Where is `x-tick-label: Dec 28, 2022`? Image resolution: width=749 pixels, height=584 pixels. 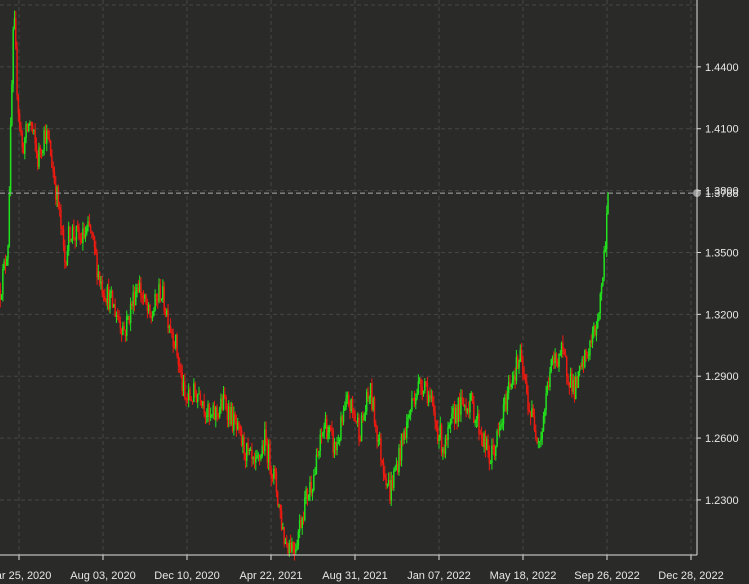
x-tick-label: Dec 28, 2022 is located at coordinates (690, 576).